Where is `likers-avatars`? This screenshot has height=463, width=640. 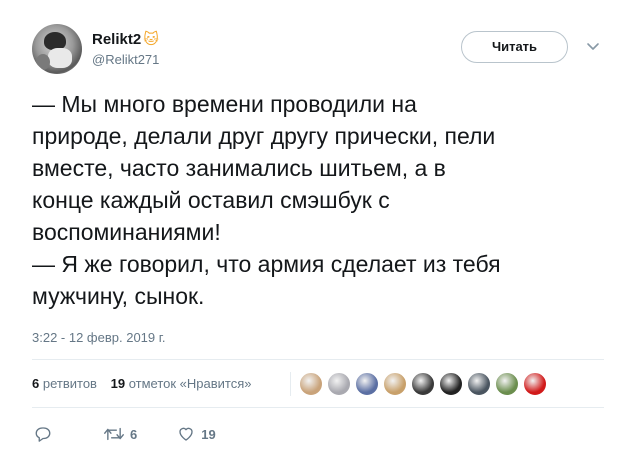 likers-avatars is located at coordinates (420, 384).